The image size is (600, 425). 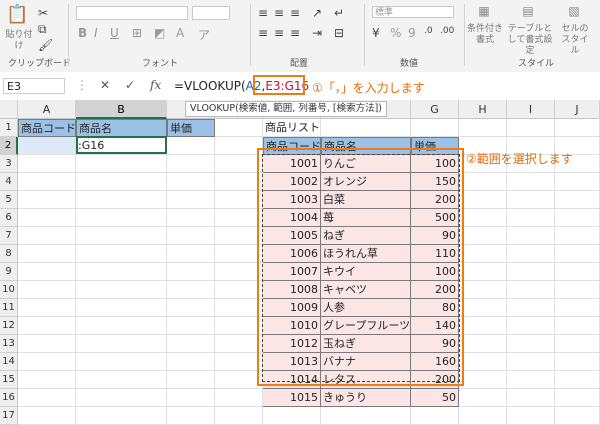 I want to click on left-header-3: 単価, so click(x=191, y=128).